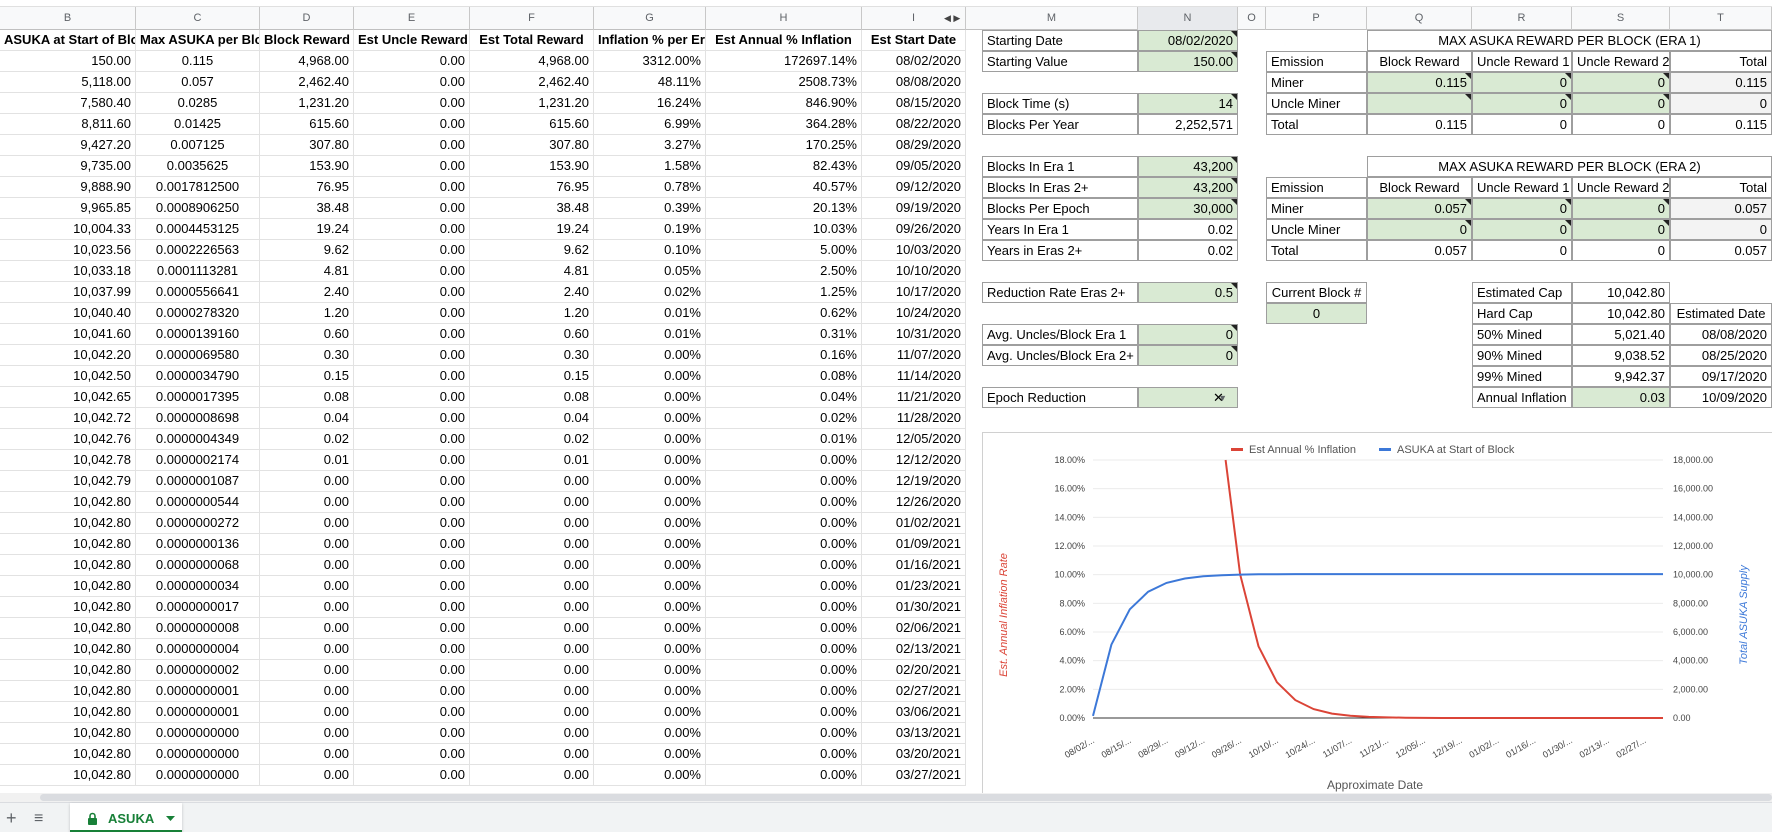  Describe the element at coordinates (532, 439) in the screenshot. I see `main-table-cell: 0.02` at that location.